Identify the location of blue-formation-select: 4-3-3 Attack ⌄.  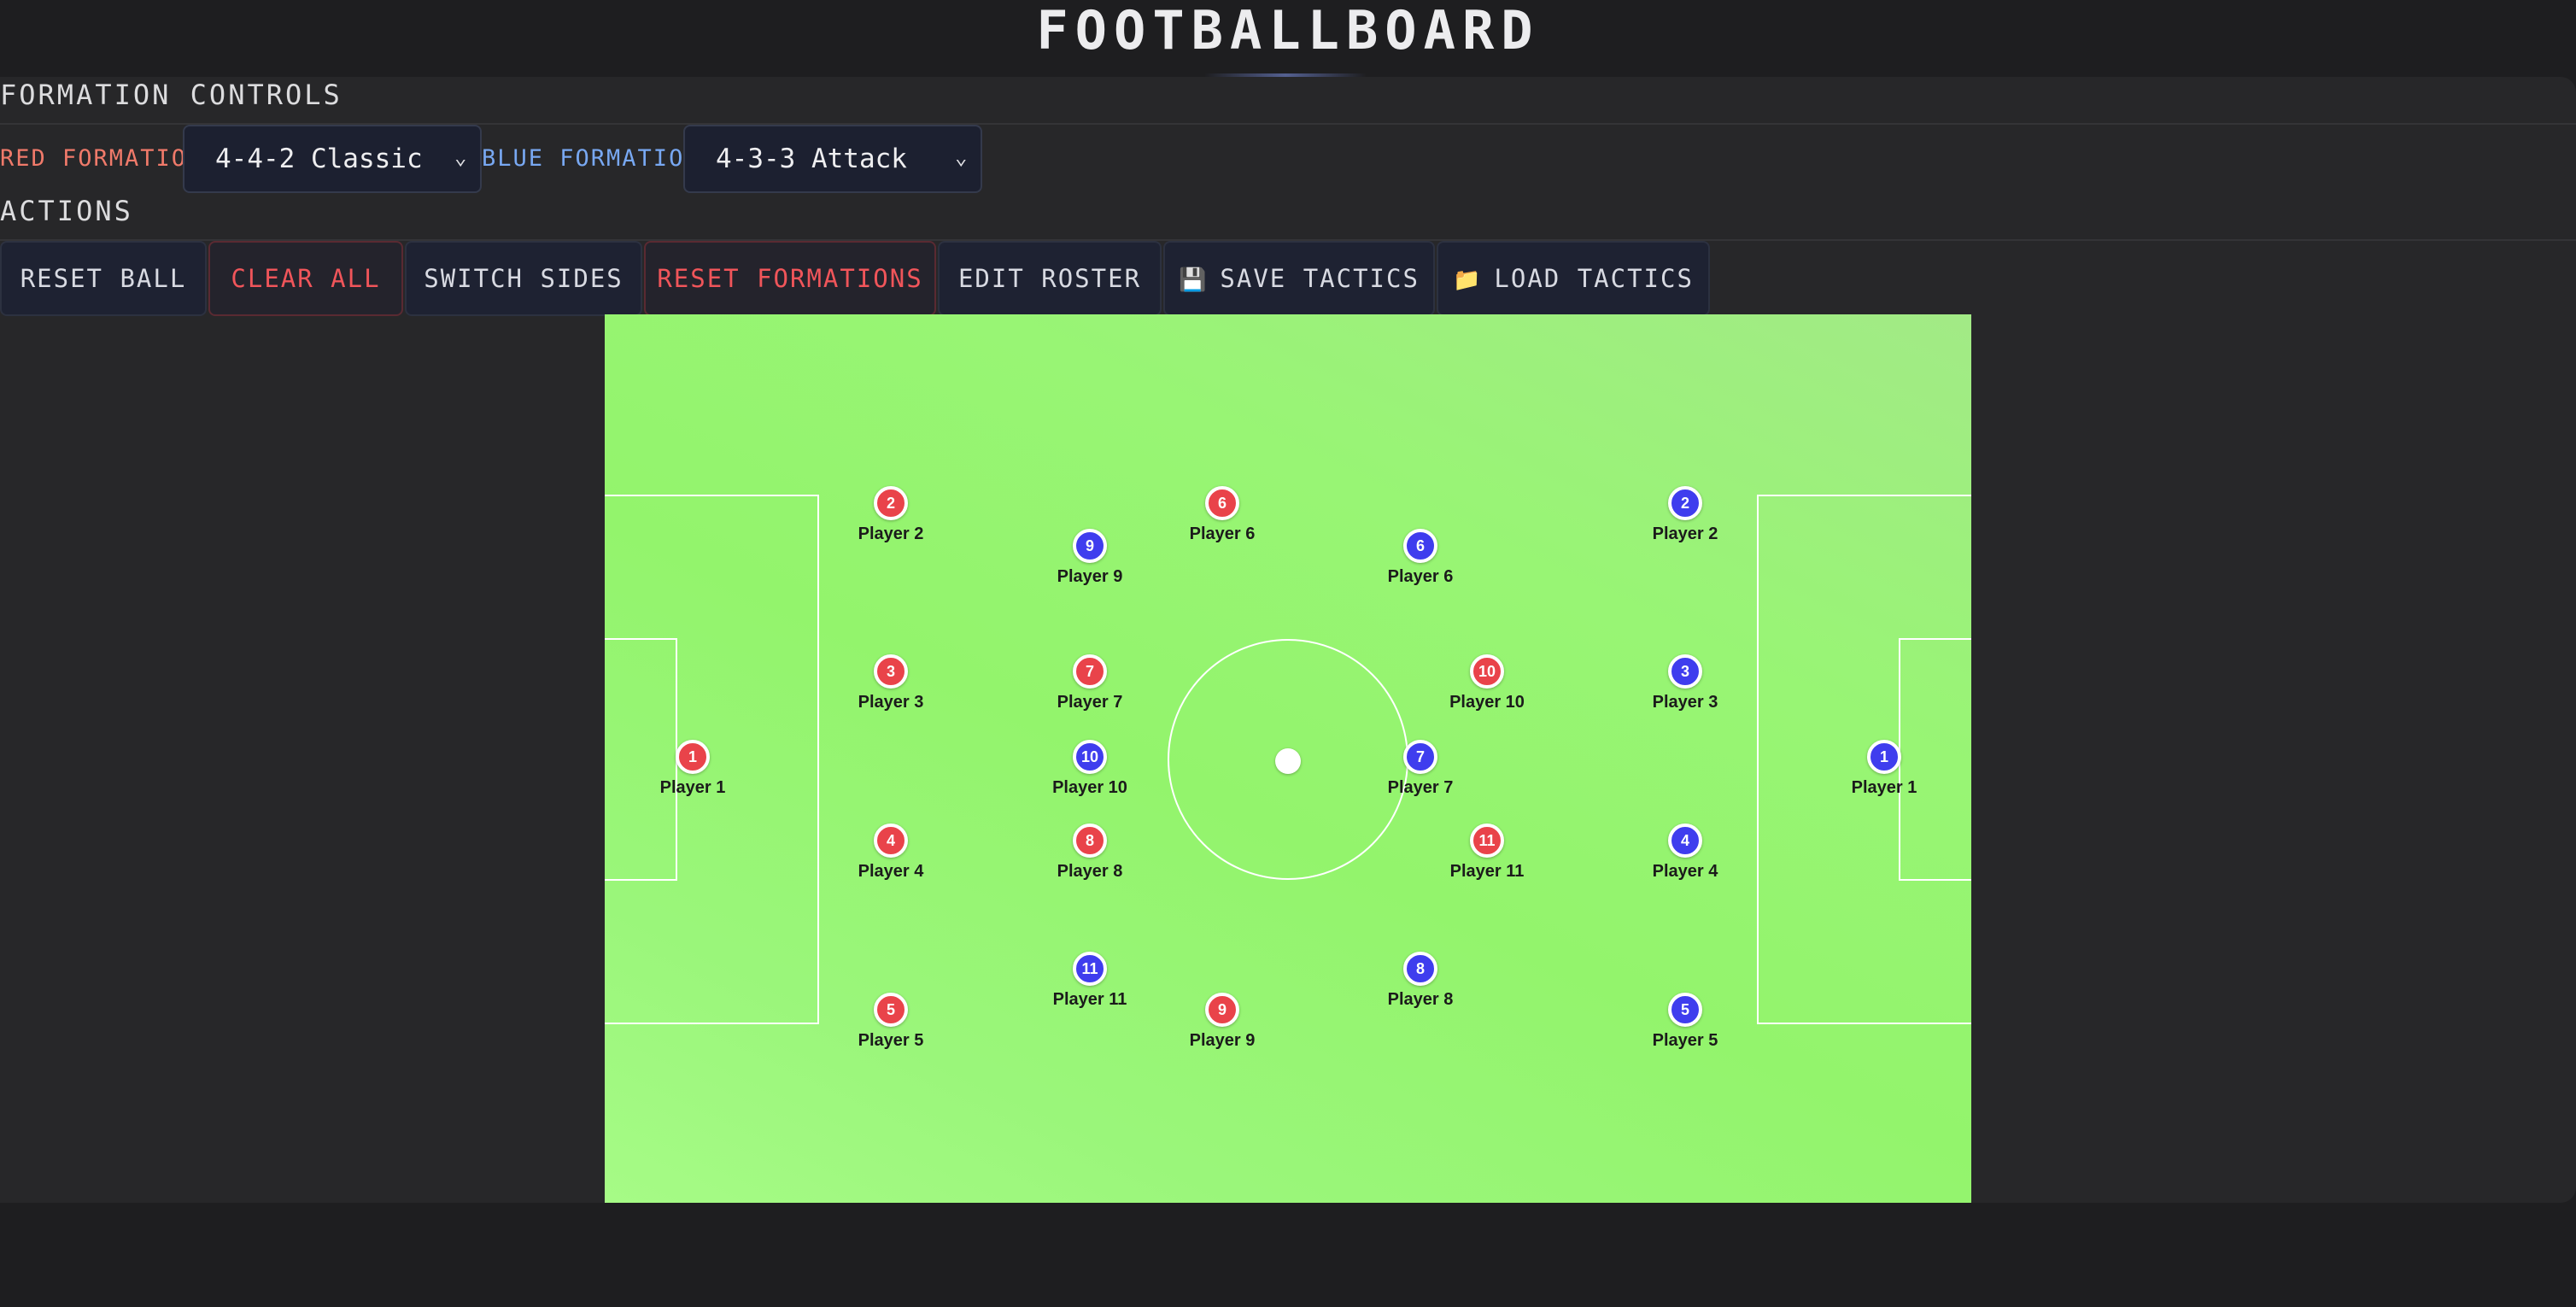
(832, 159).